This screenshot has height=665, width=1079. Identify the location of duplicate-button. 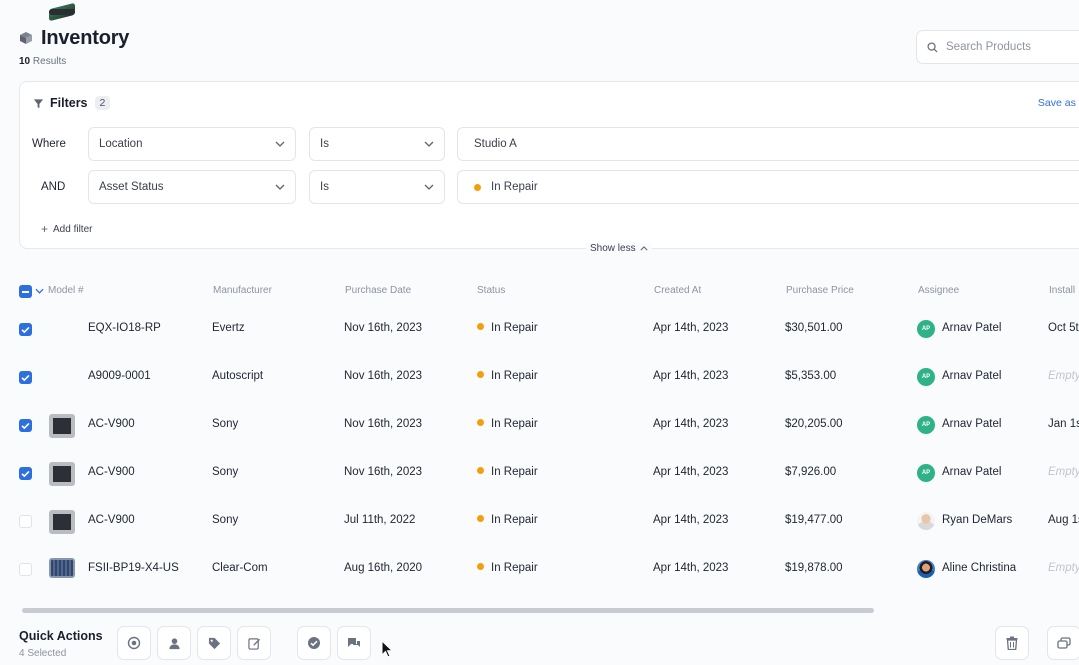
(1063, 643).